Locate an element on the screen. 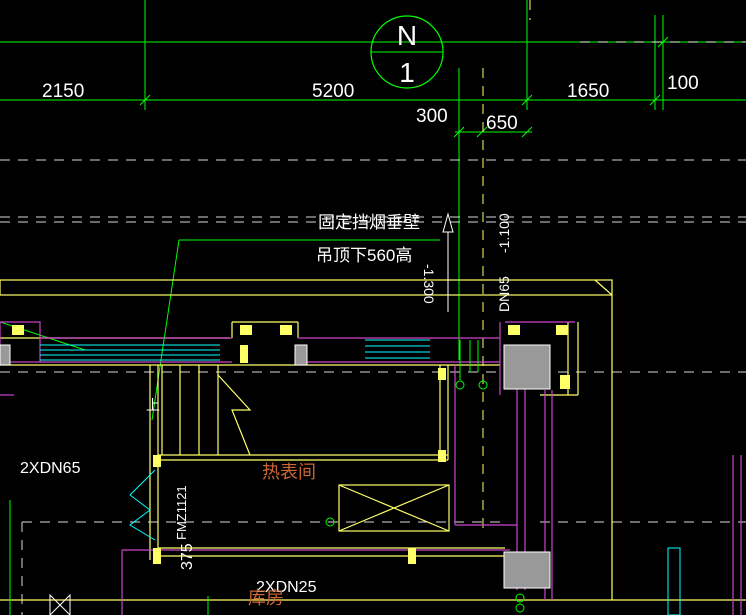 This screenshot has height=615, width=746. notes: 固定挡烟垂壁 吊顶下560高 is located at coordinates (368, 239).